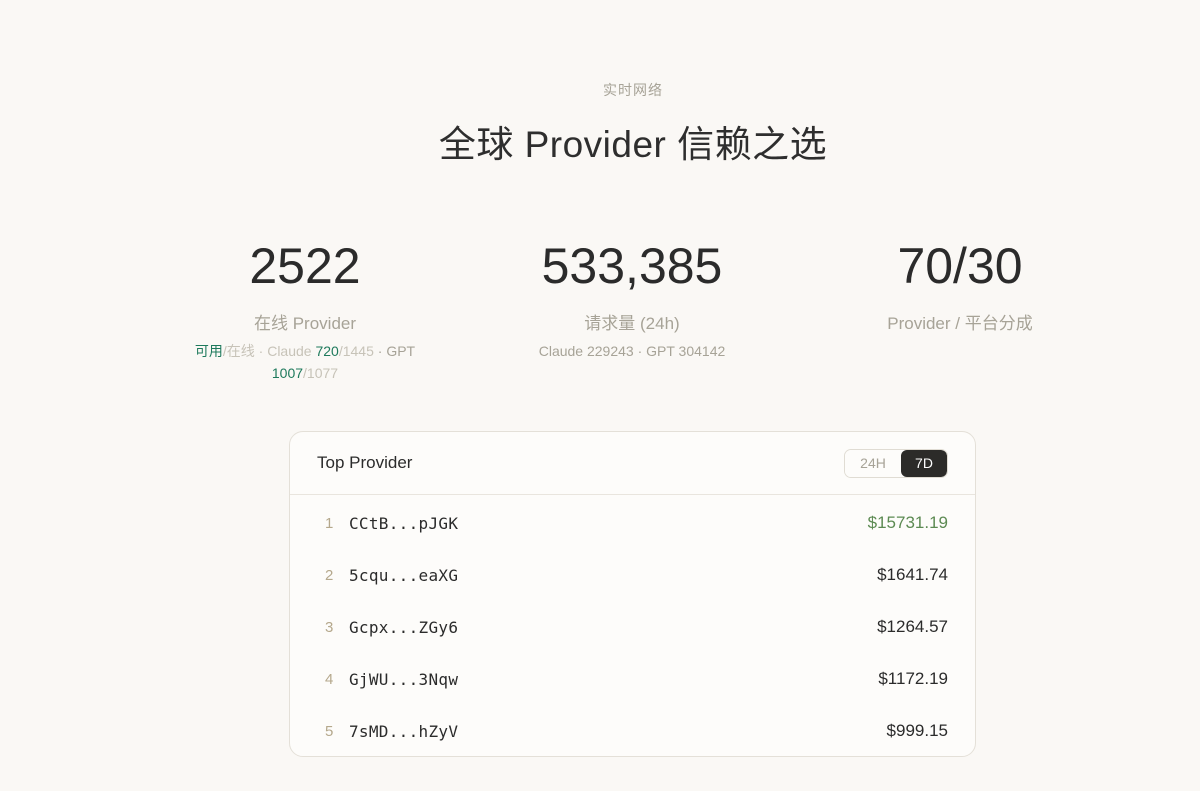  I want to click on claude-total: /1445, so click(356, 351).